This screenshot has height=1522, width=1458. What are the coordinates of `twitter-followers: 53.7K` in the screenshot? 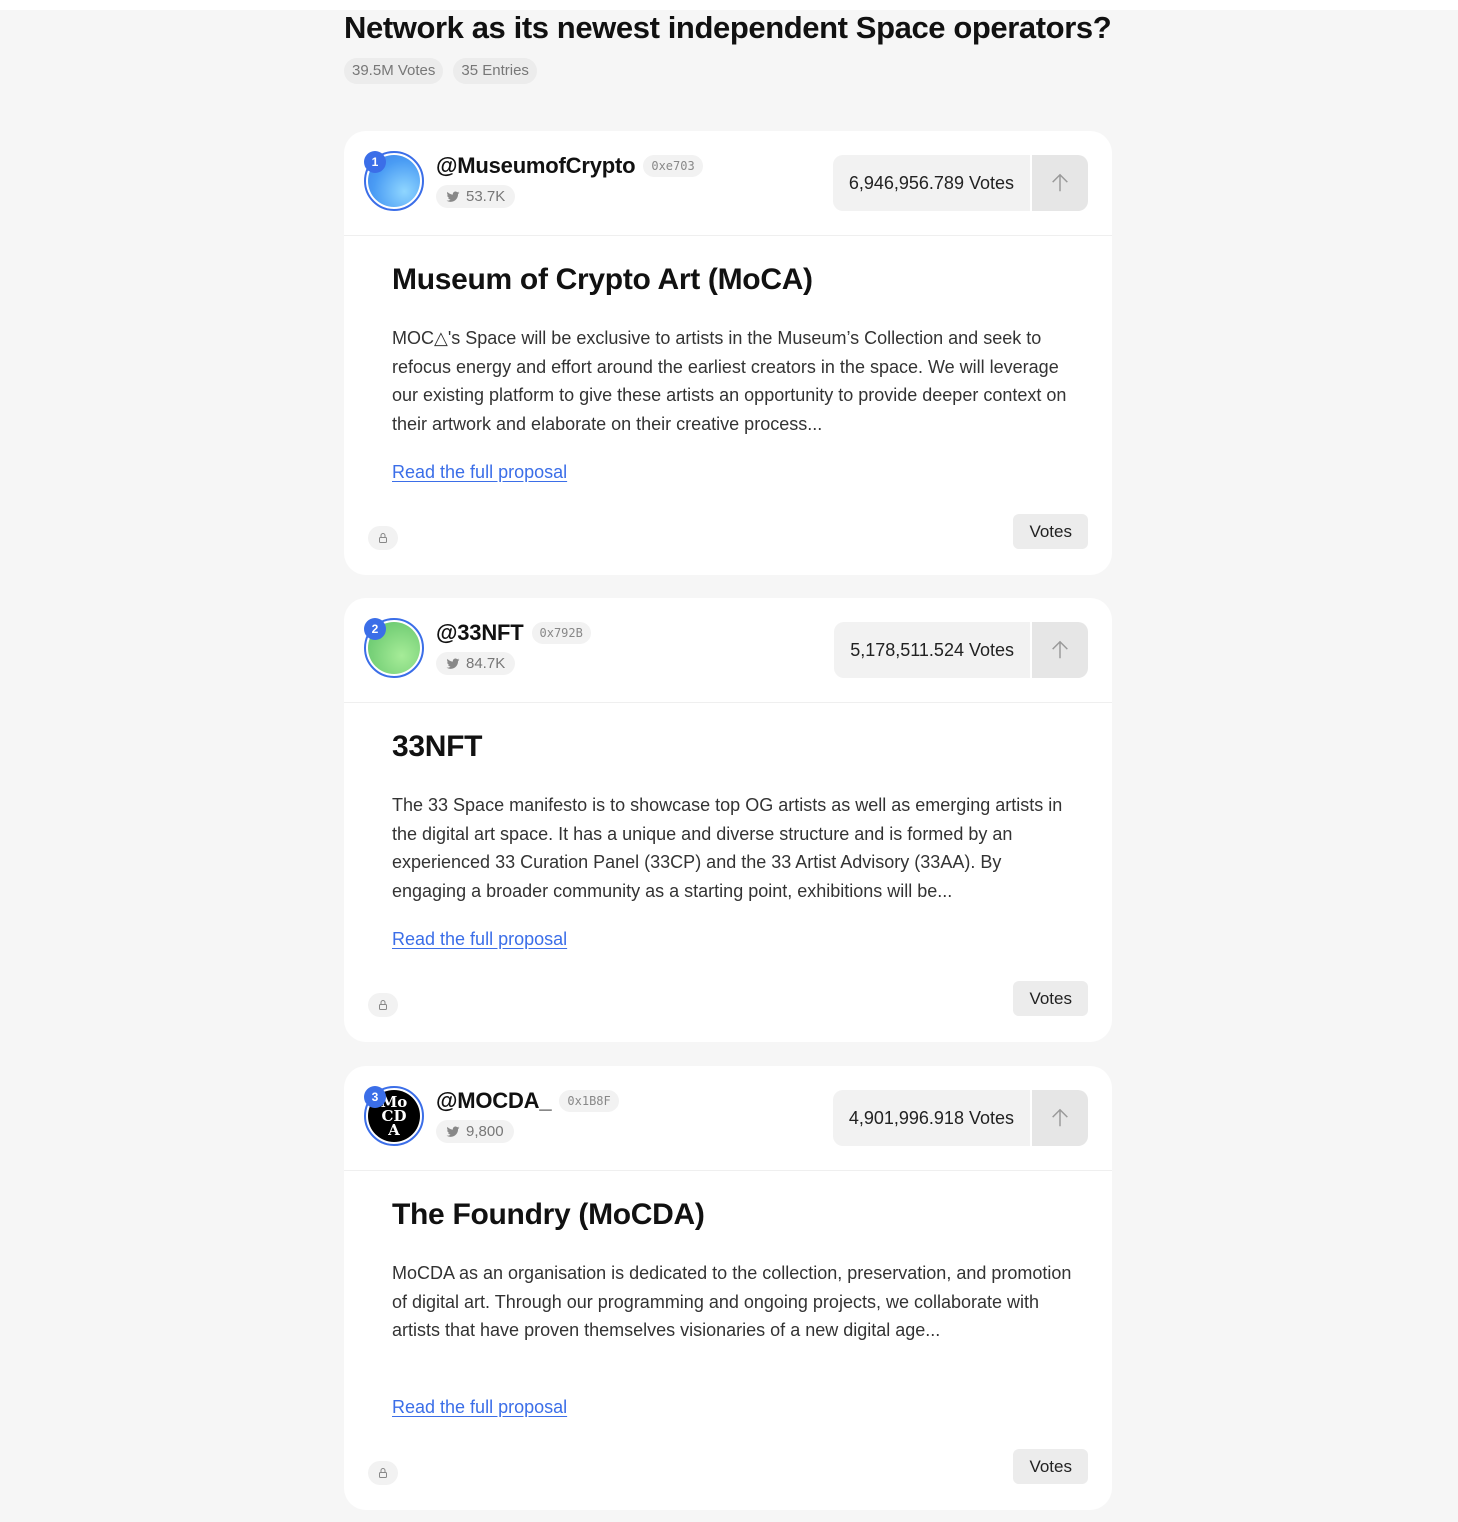 It's located at (476, 196).